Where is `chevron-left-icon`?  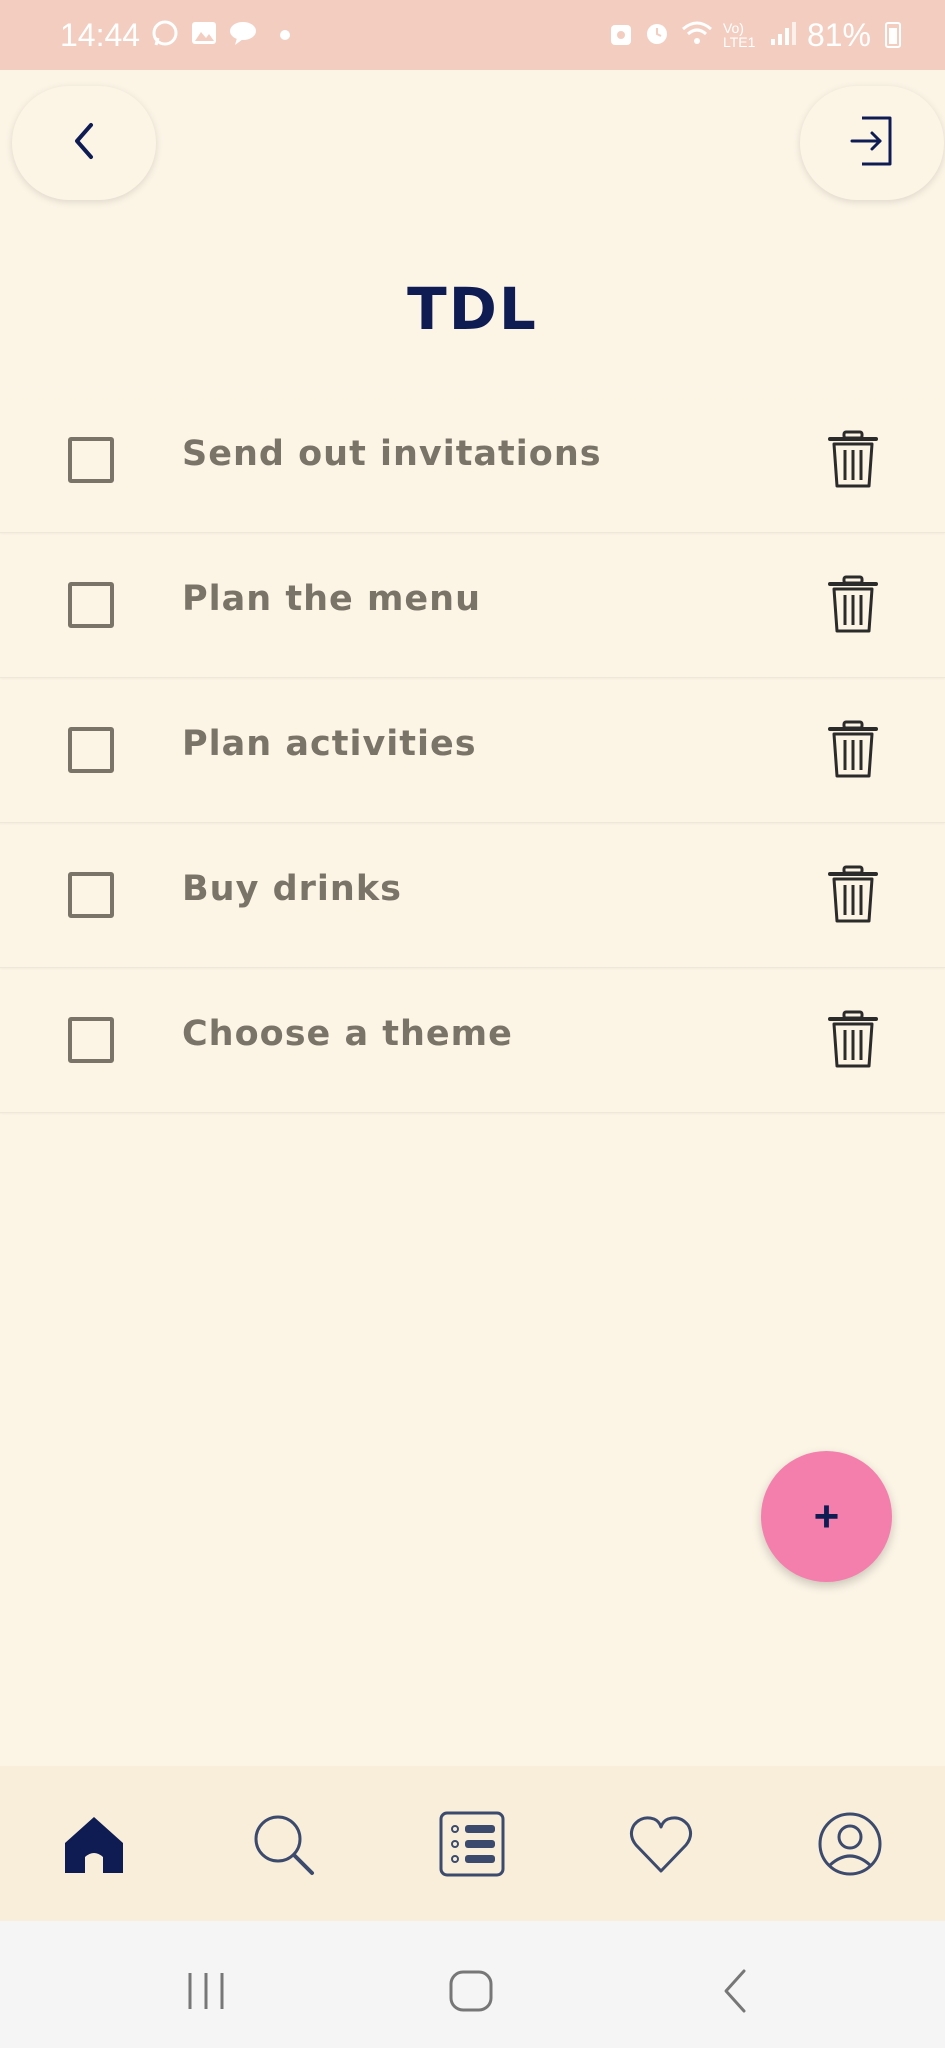
chevron-left-icon is located at coordinates (84, 143).